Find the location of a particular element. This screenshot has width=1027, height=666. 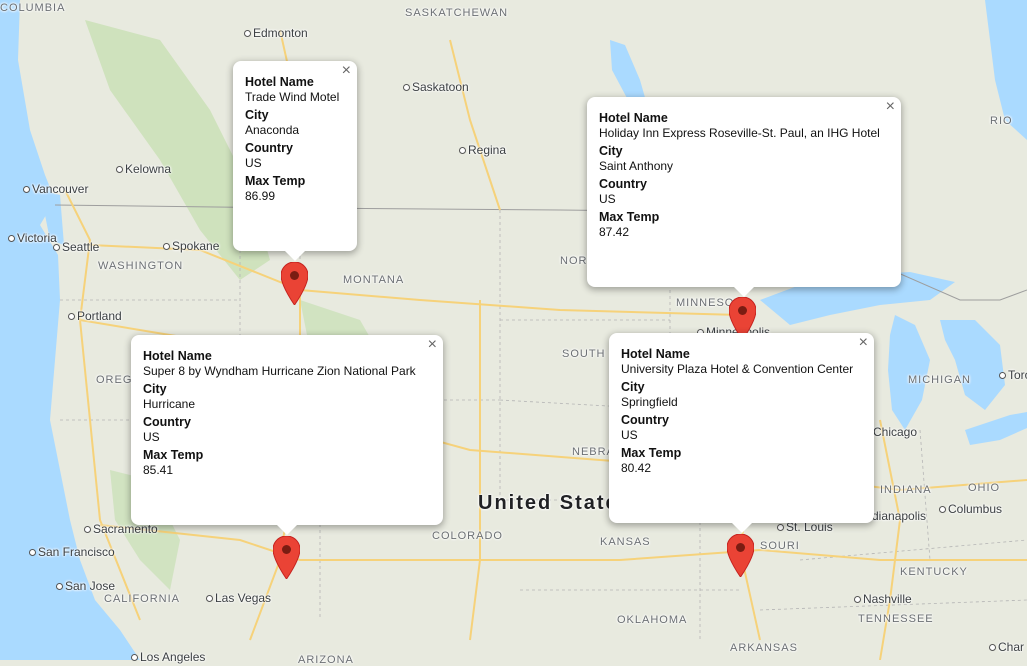

city-label: Toro is located at coordinates (1012, 375).